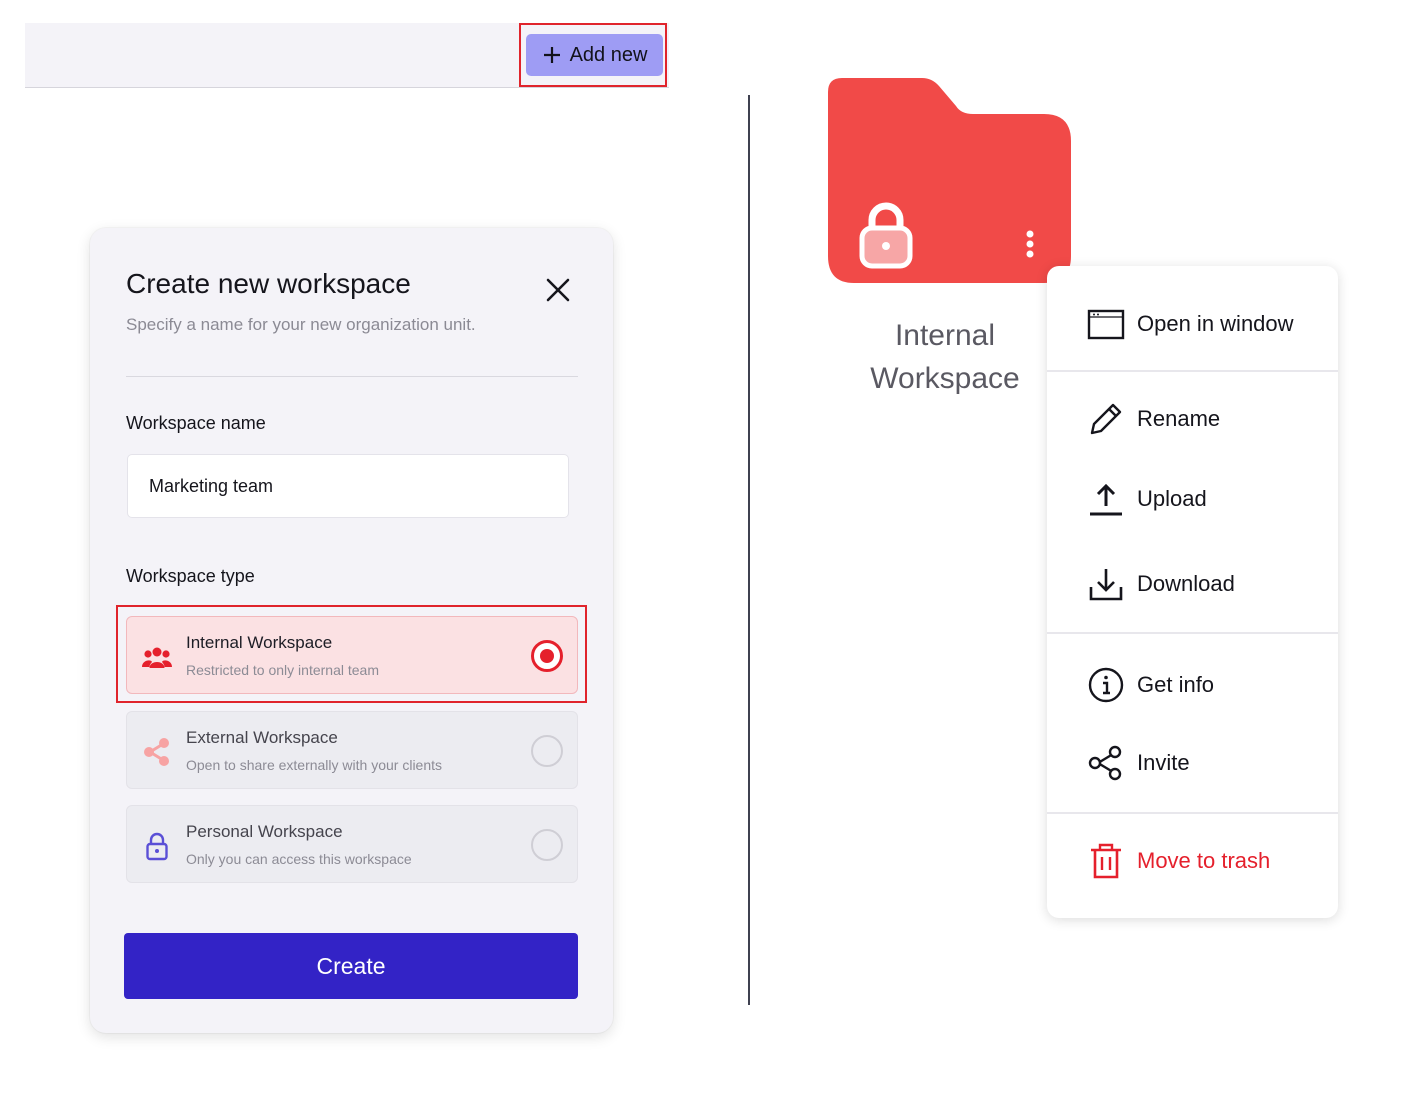 The height and width of the screenshot is (1109, 1419). I want to click on folder-name: Internal Workspace, so click(945, 357).